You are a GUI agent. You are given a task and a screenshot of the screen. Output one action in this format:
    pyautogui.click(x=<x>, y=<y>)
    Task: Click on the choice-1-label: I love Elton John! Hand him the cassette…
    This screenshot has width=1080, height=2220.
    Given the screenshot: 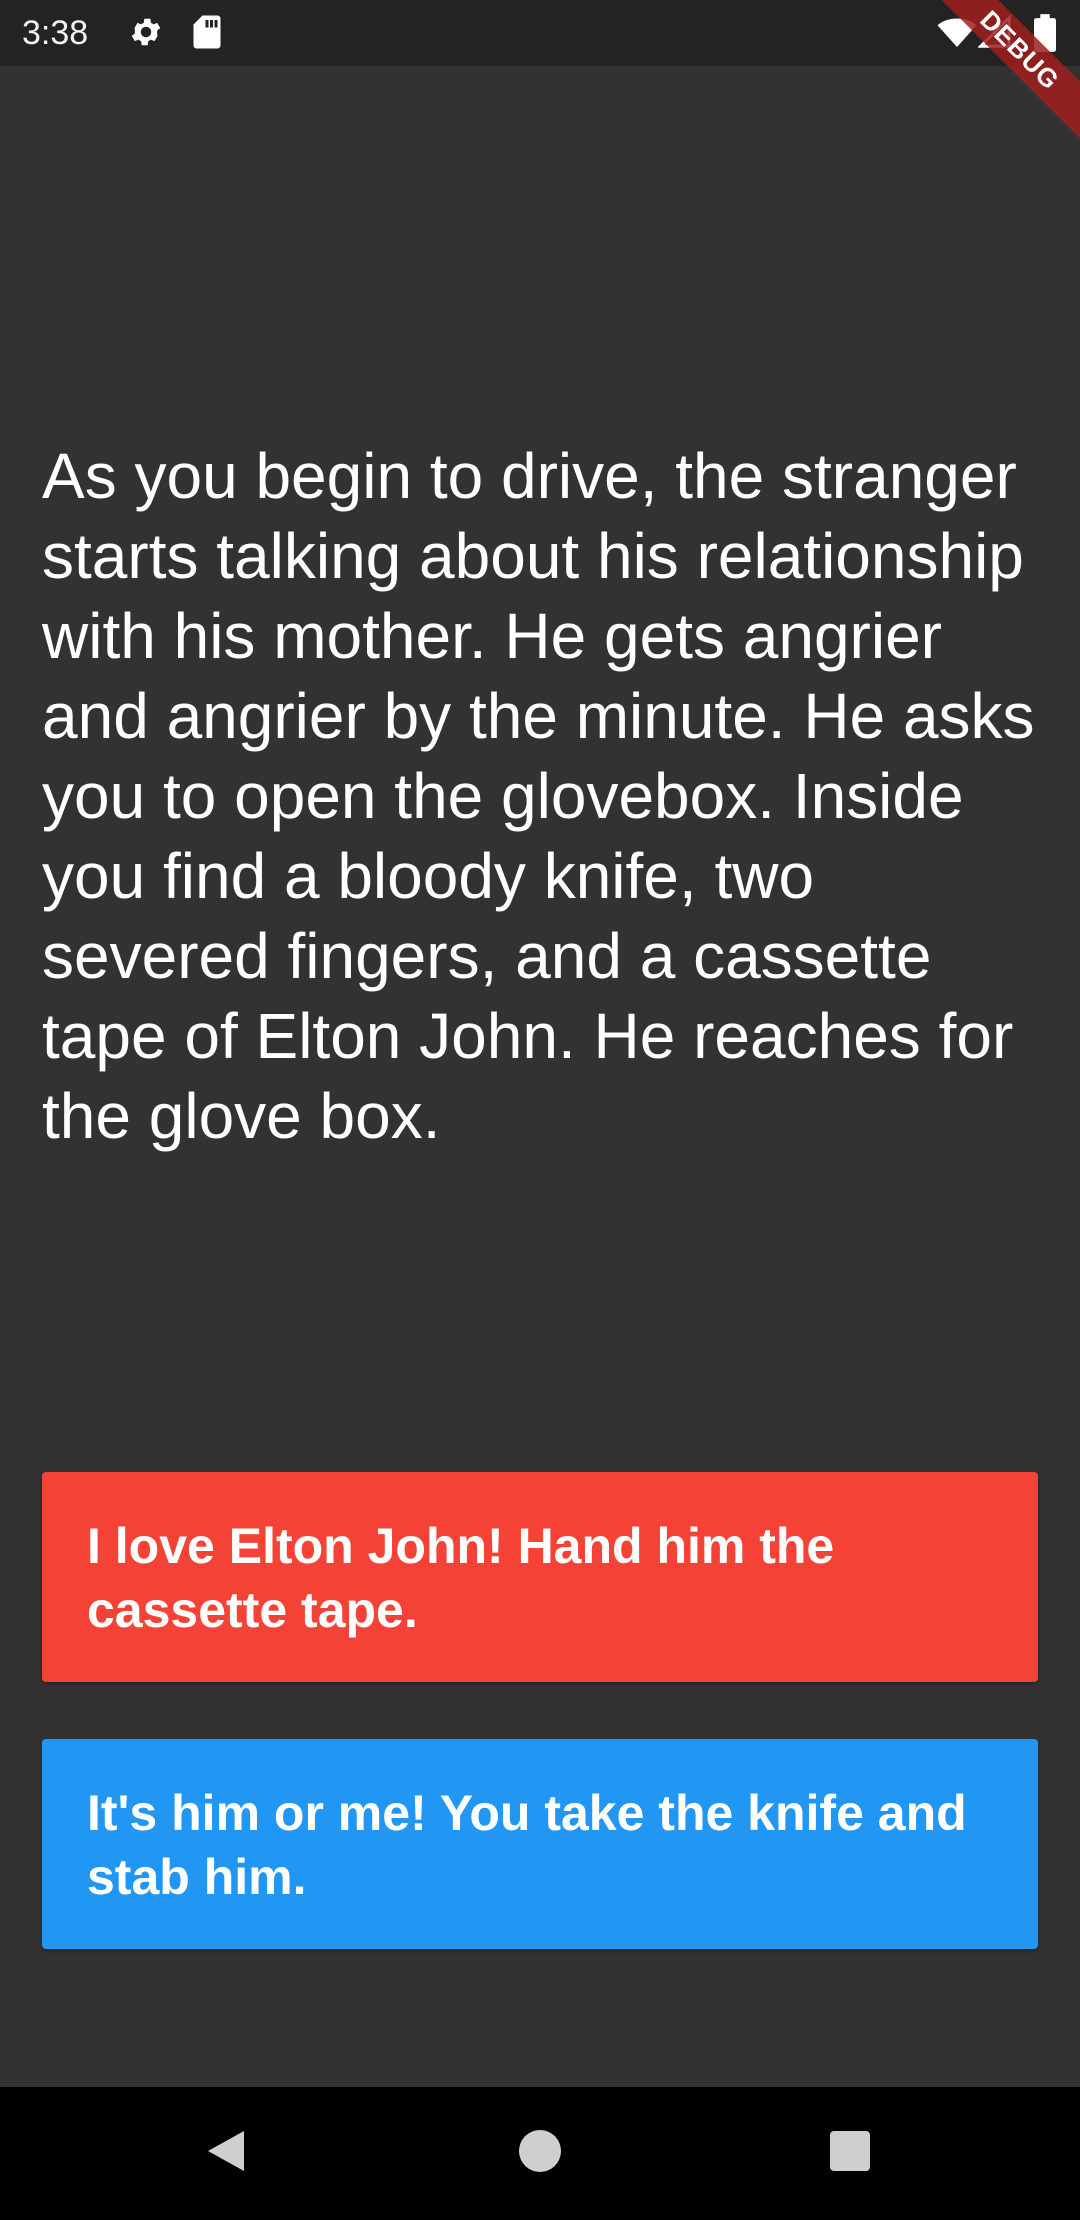 What is the action you would take?
    pyautogui.click(x=461, y=1578)
    